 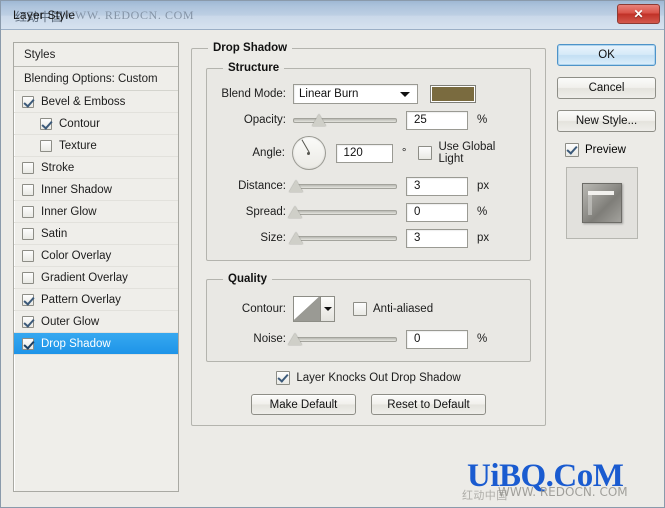 I want to click on ok-button: OK, so click(x=606, y=55).